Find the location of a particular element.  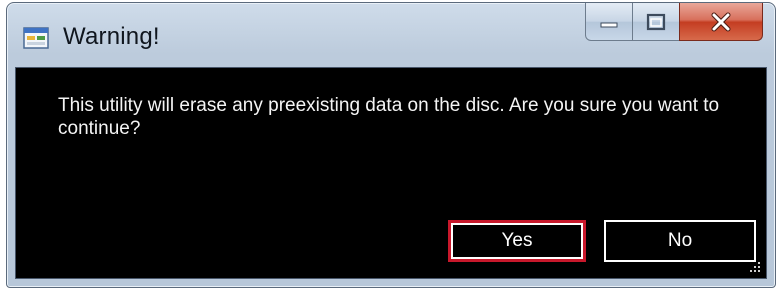

maximize-button is located at coordinates (656, 22).